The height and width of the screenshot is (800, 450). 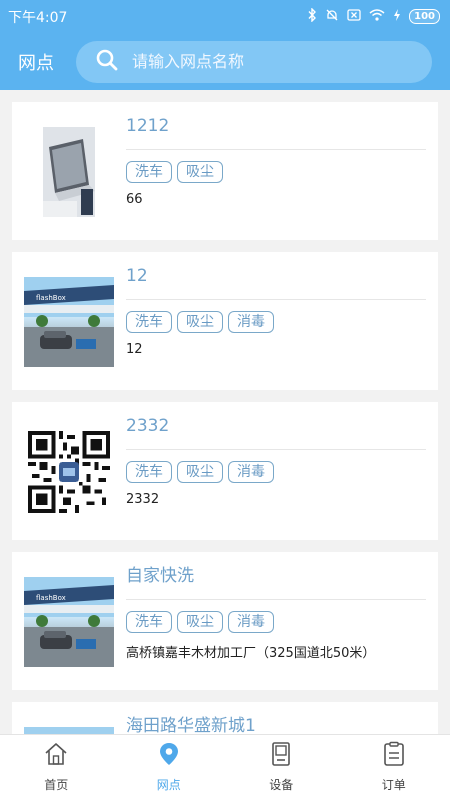 I want to click on wifi-icon, so click(x=377, y=16).